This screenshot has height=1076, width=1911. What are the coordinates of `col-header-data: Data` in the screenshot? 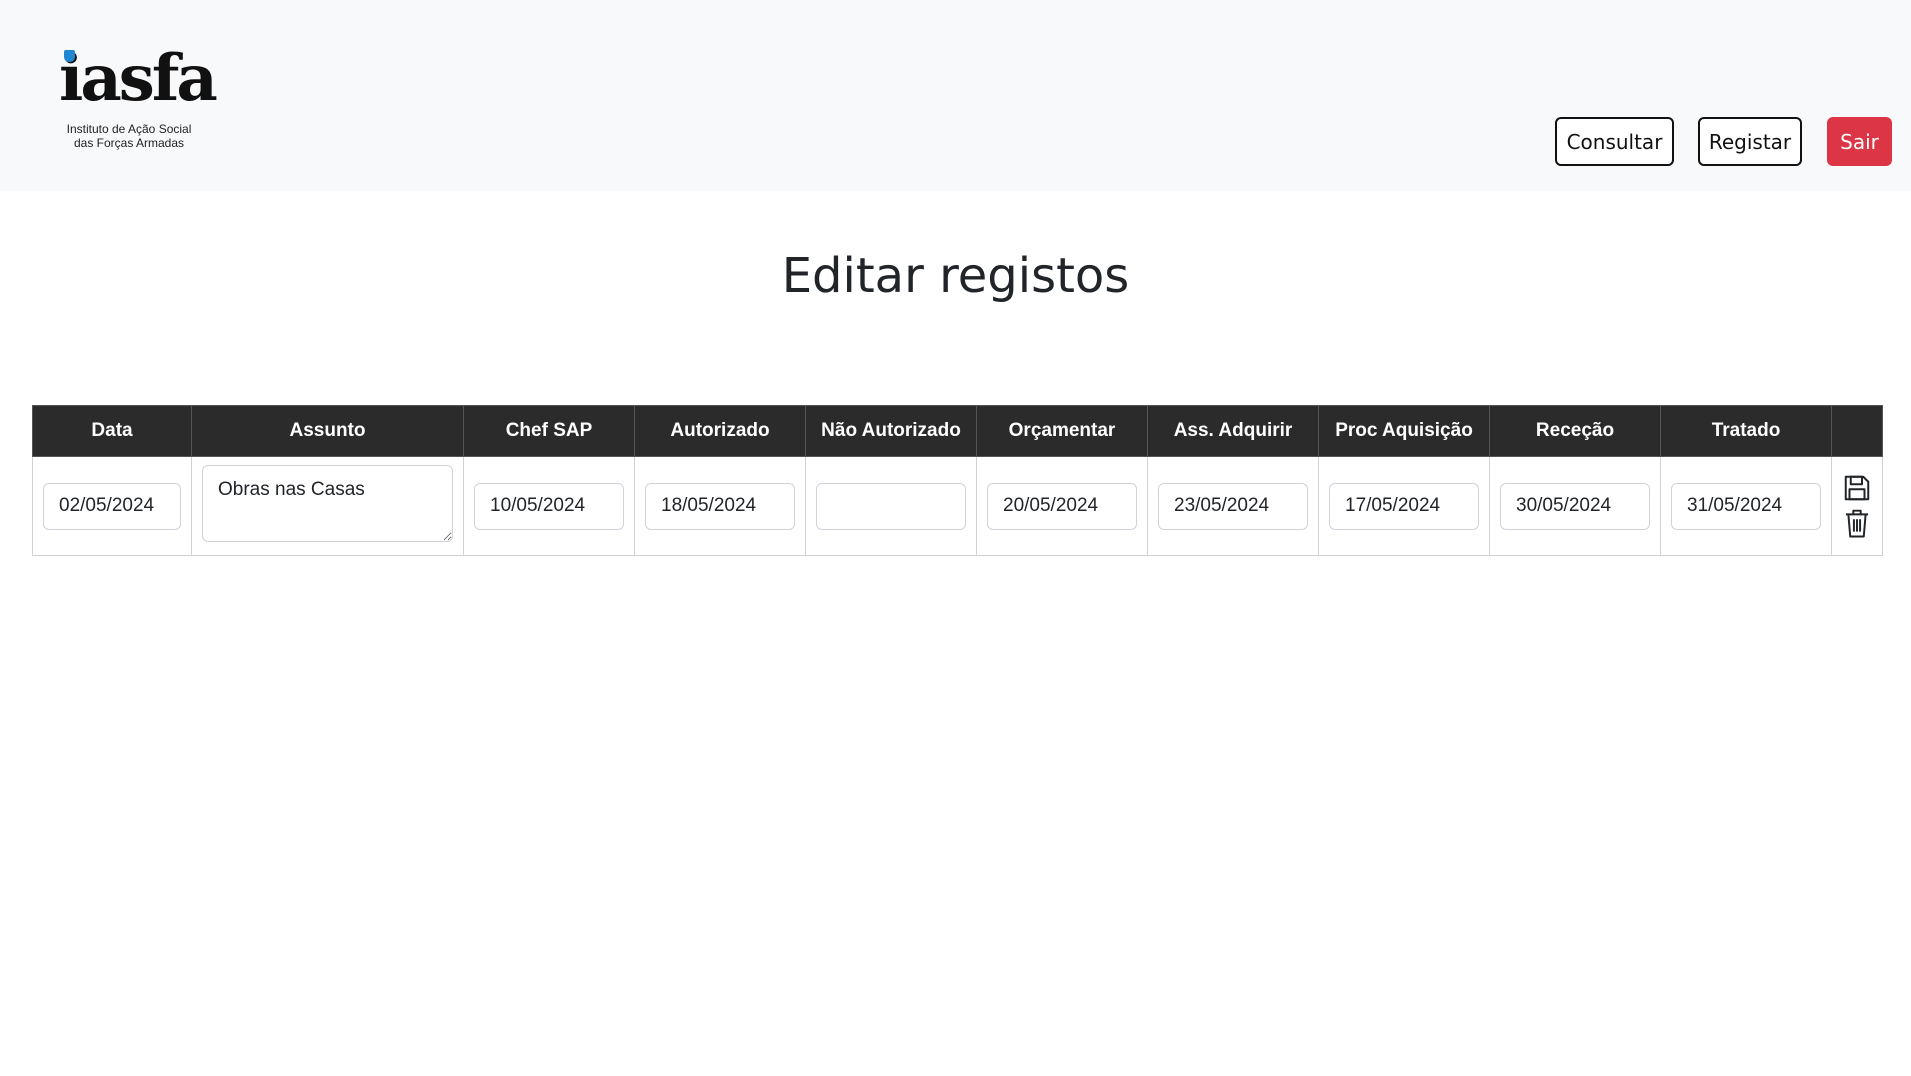 It's located at (112, 431).